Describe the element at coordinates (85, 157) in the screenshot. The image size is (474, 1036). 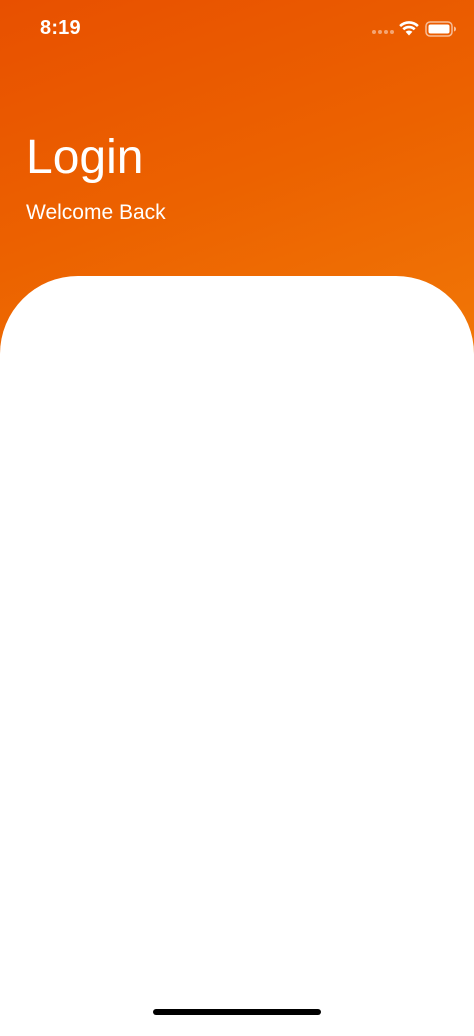
I see `page-title: Login` at that location.